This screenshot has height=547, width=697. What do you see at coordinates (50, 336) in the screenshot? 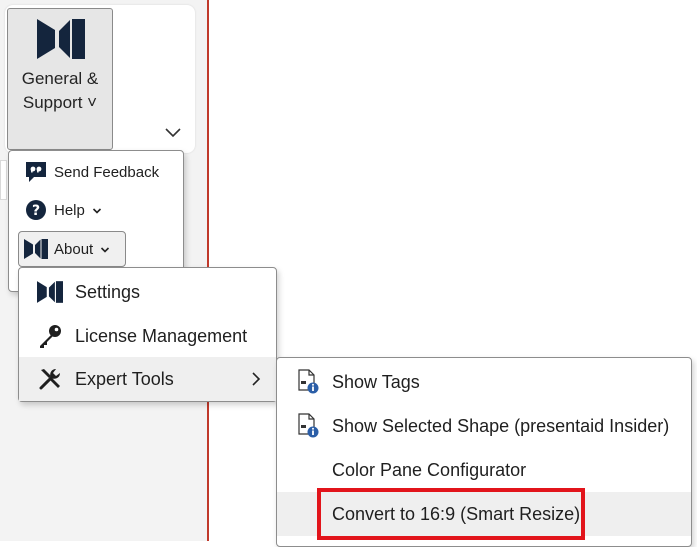
I see `key-icon` at bounding box center [50, 336].